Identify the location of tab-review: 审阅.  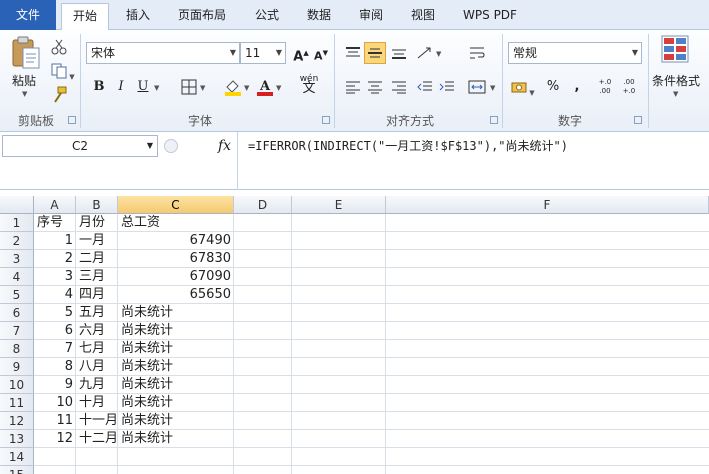
(371, 16).